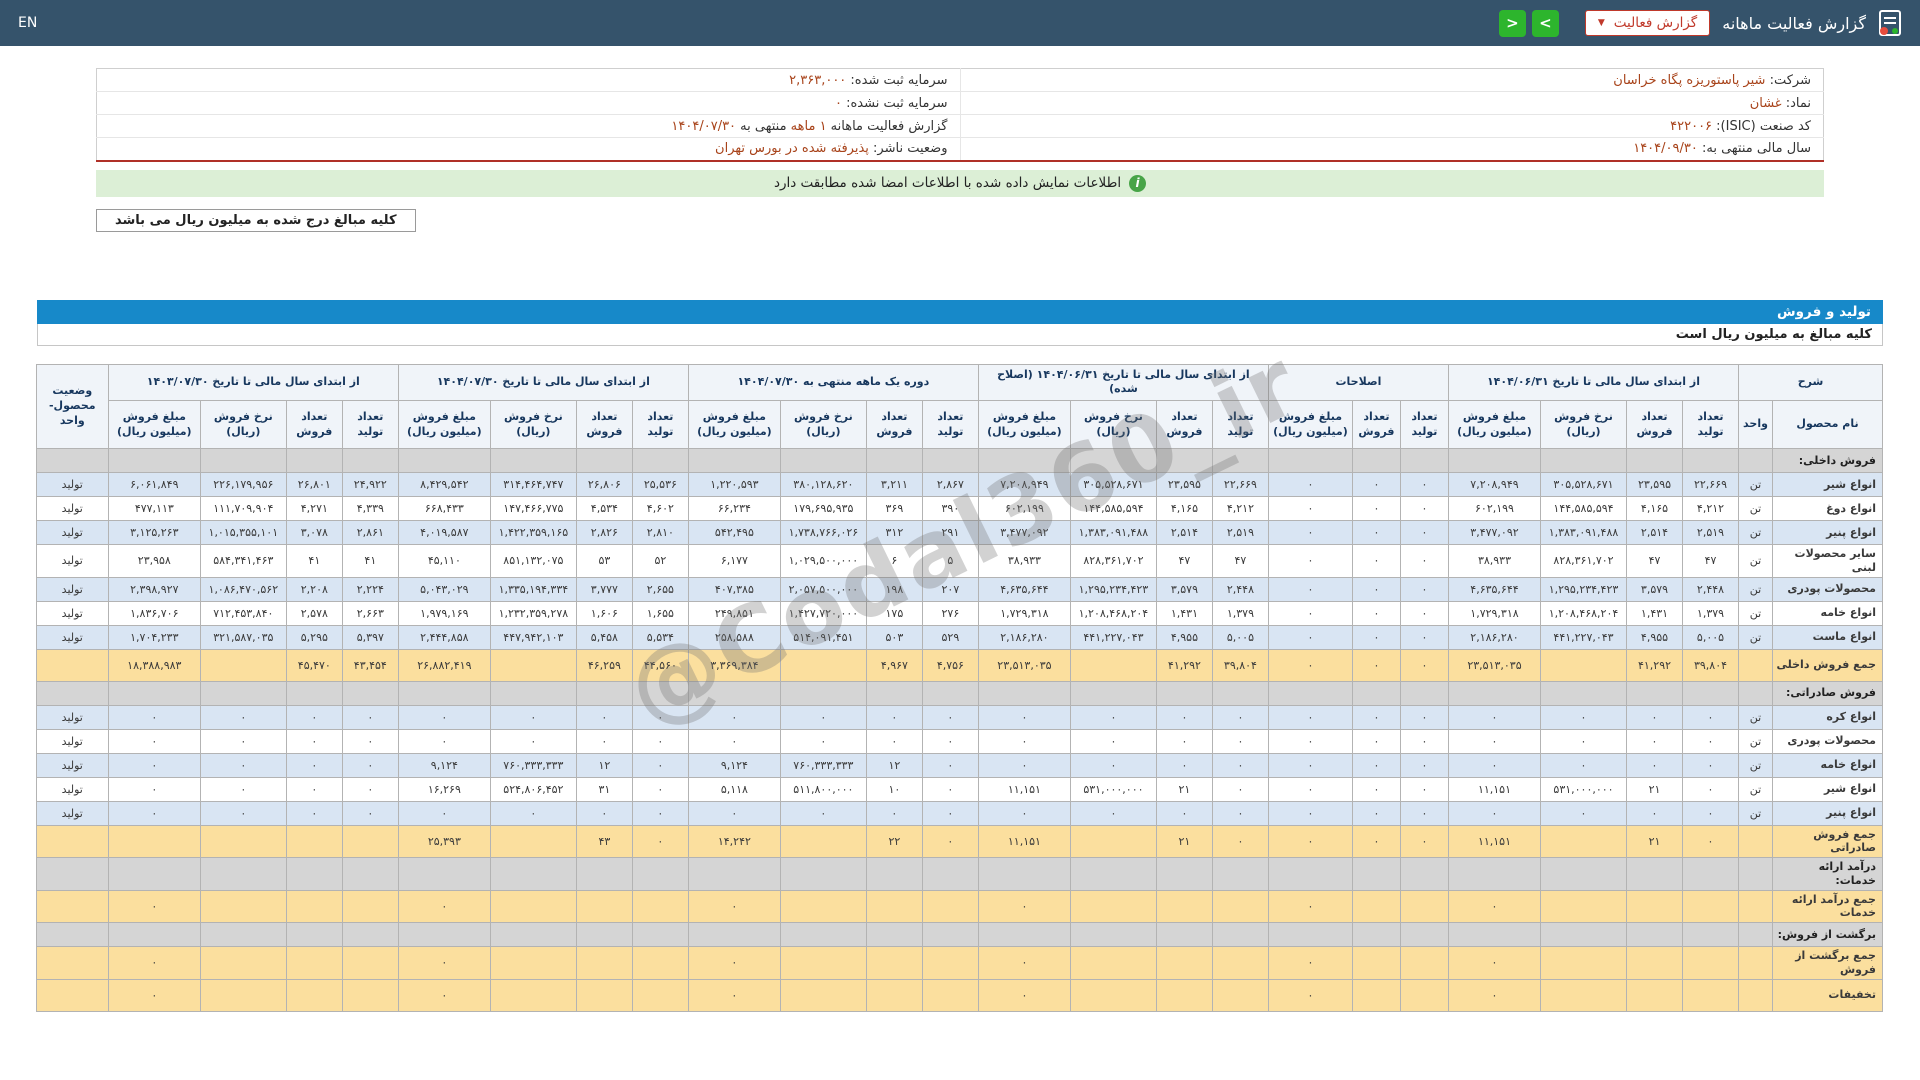  I want to click on value-cell: ۳۰۵,۵۲۸,۶۷۱, so click(1583, 485).